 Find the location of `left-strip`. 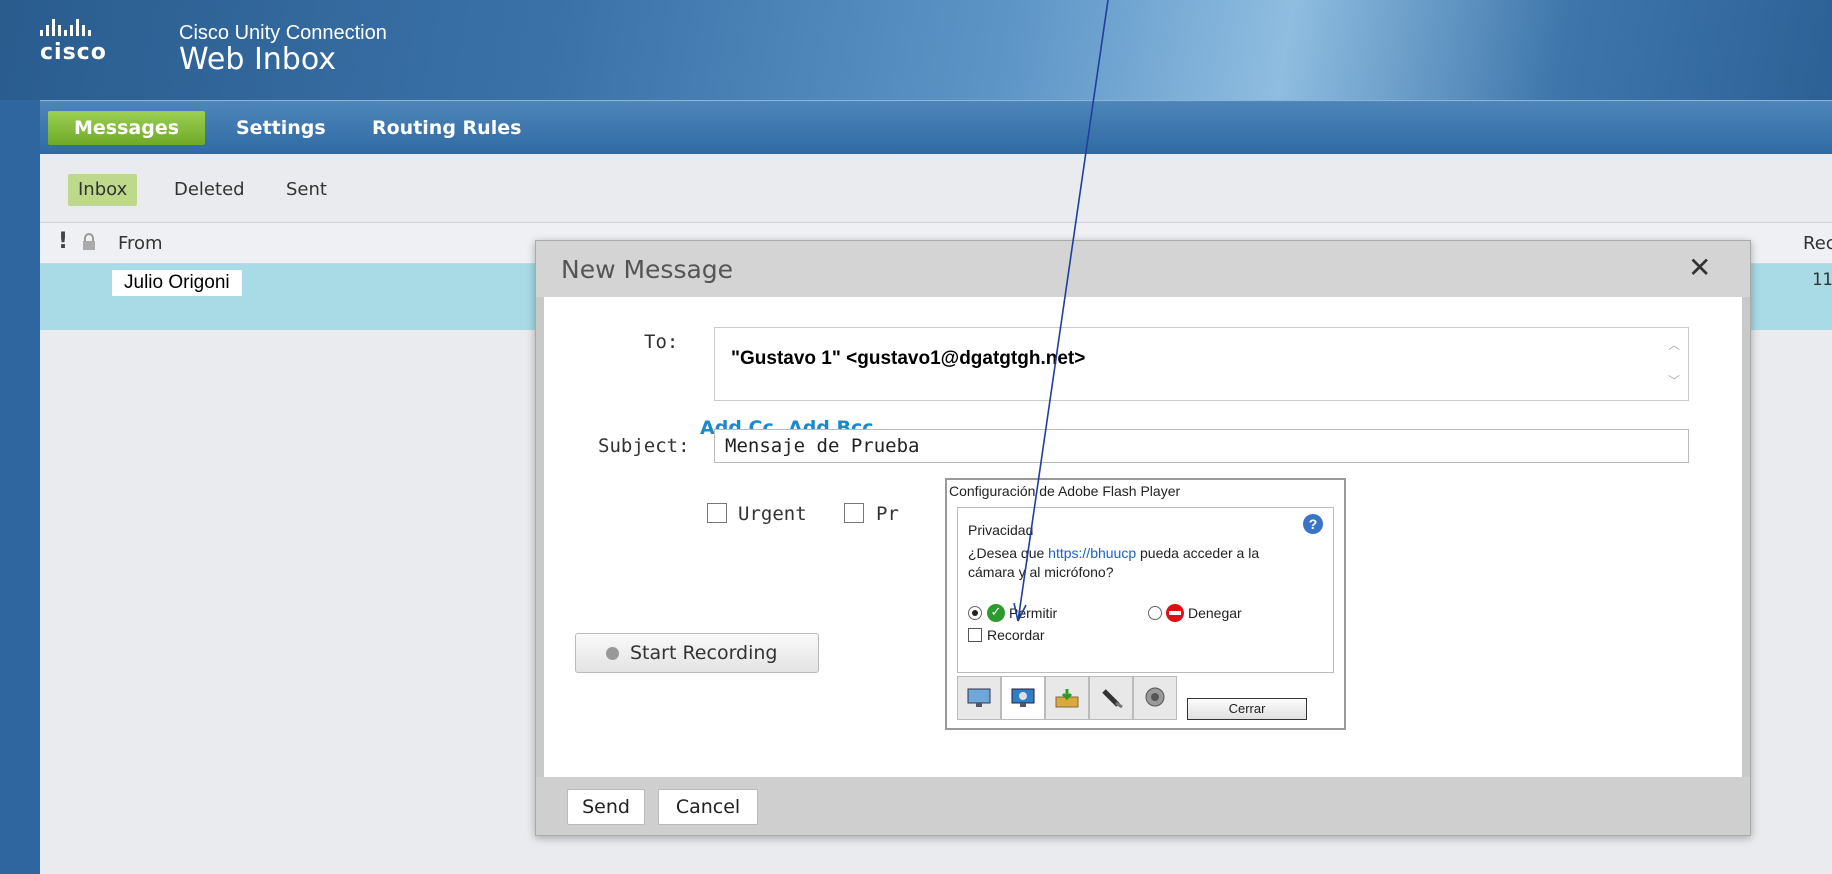

left-strip is located at coordinates (20, 487).